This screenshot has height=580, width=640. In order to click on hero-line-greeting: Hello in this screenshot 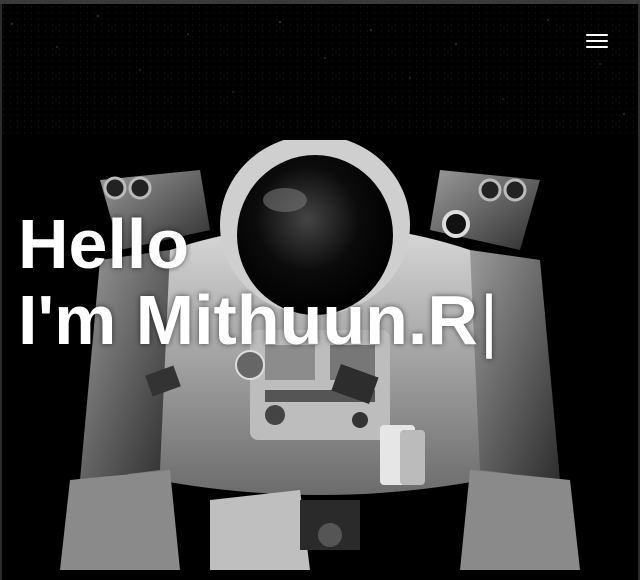, I will do `click(104, 244)`.